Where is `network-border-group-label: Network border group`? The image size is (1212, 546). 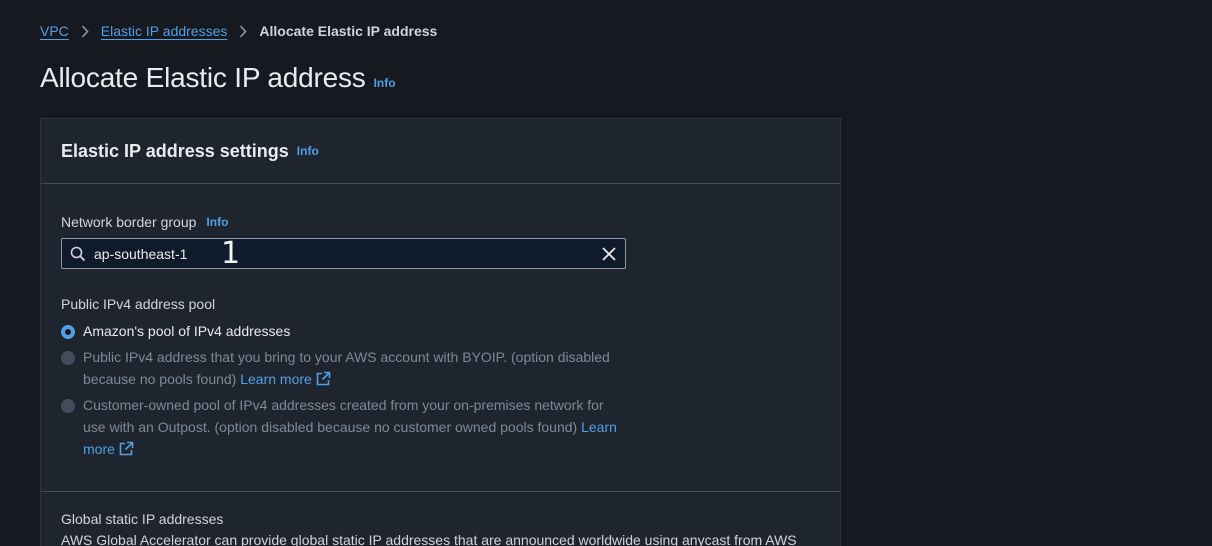 network-border-group-label: Network border group is located at coordinates (129, 222).